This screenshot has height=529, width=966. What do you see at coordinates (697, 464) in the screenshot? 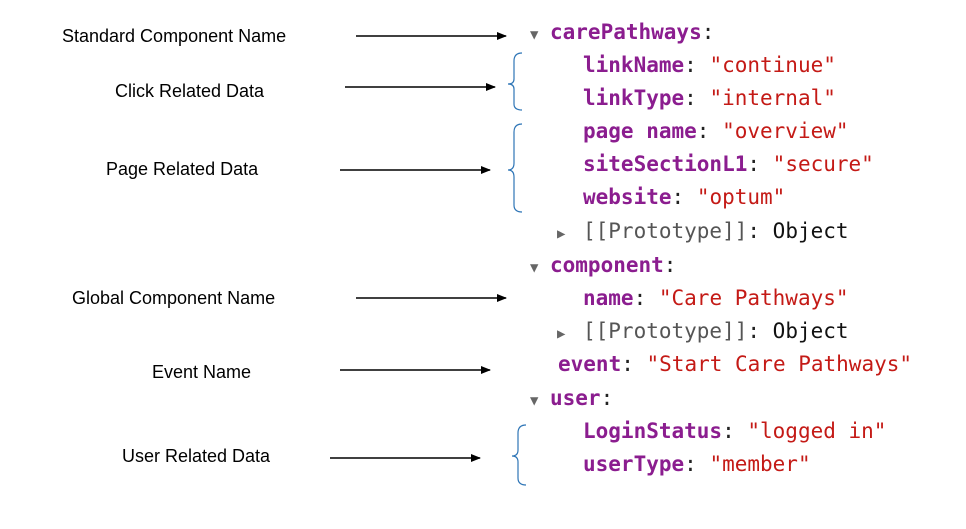
I see `tree-row-usertype: userType: "member"` at bounding box center [697, 464].